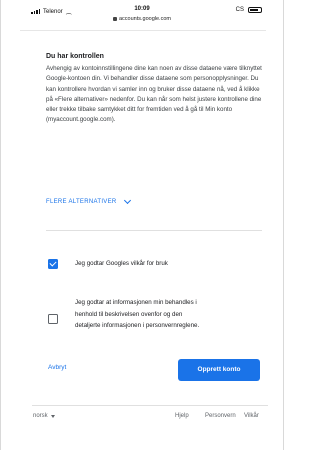 The image size is (320, 450). Describe the element at coordinates (0, 225) in the screenshot. I see `page-left-border` at that location.